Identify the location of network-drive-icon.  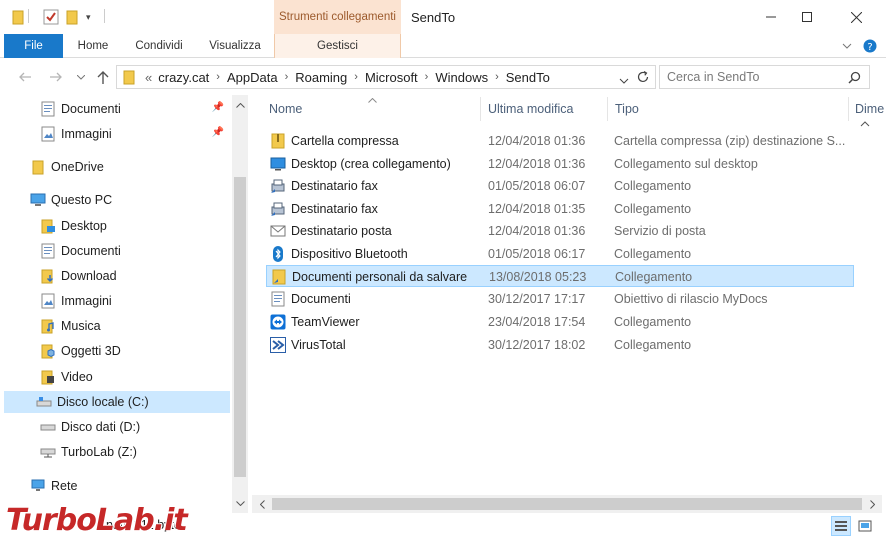
(48, 452).